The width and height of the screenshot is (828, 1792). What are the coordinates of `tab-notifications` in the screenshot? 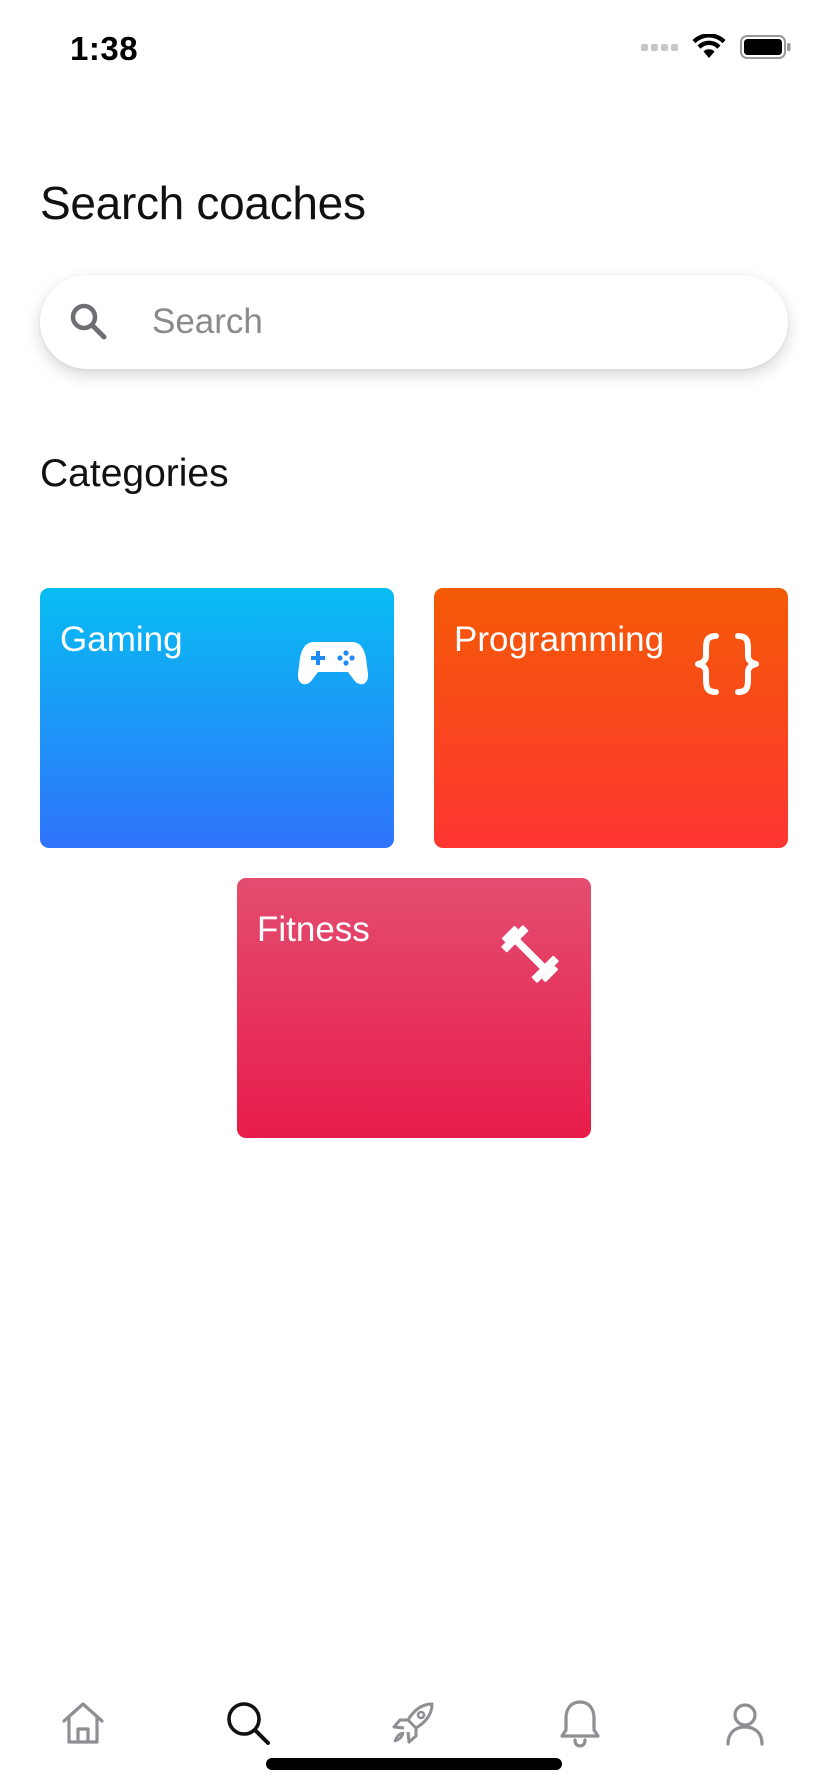 It's located at (580, 1723).